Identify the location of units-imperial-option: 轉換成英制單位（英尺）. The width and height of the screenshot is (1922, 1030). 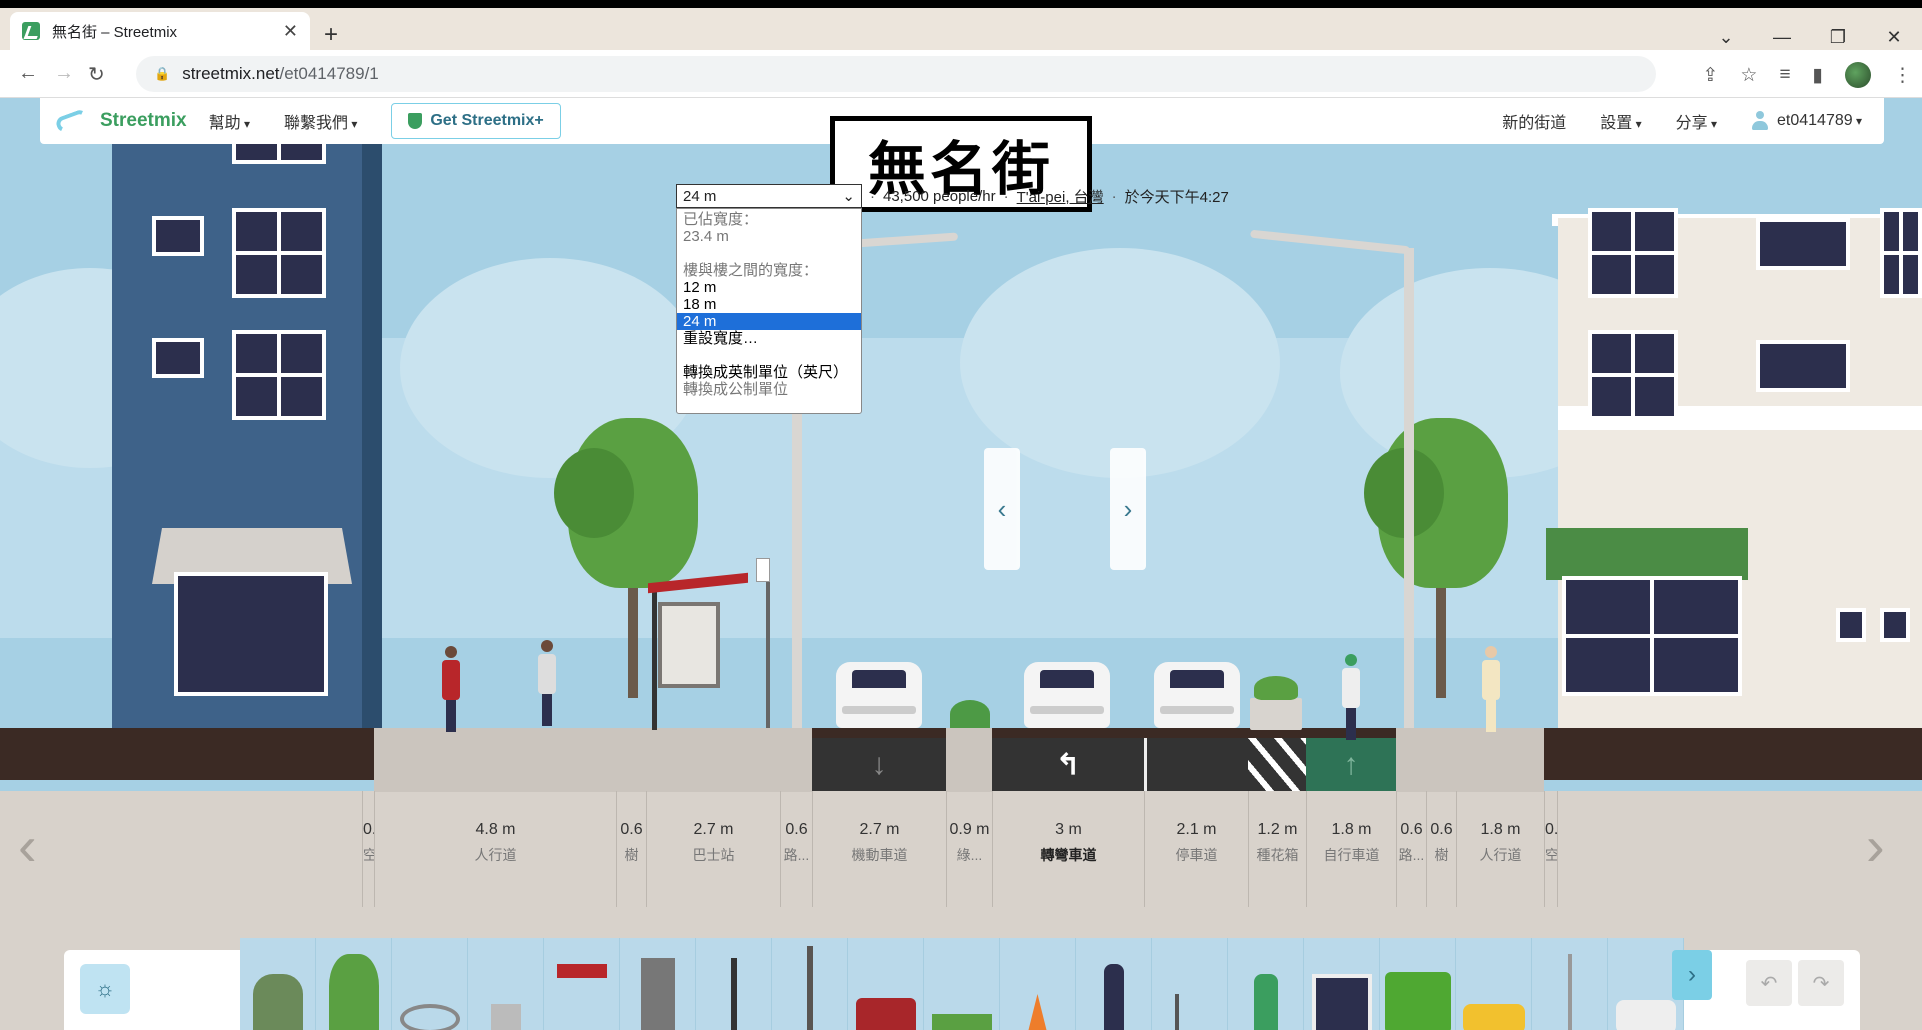
(769, 372).